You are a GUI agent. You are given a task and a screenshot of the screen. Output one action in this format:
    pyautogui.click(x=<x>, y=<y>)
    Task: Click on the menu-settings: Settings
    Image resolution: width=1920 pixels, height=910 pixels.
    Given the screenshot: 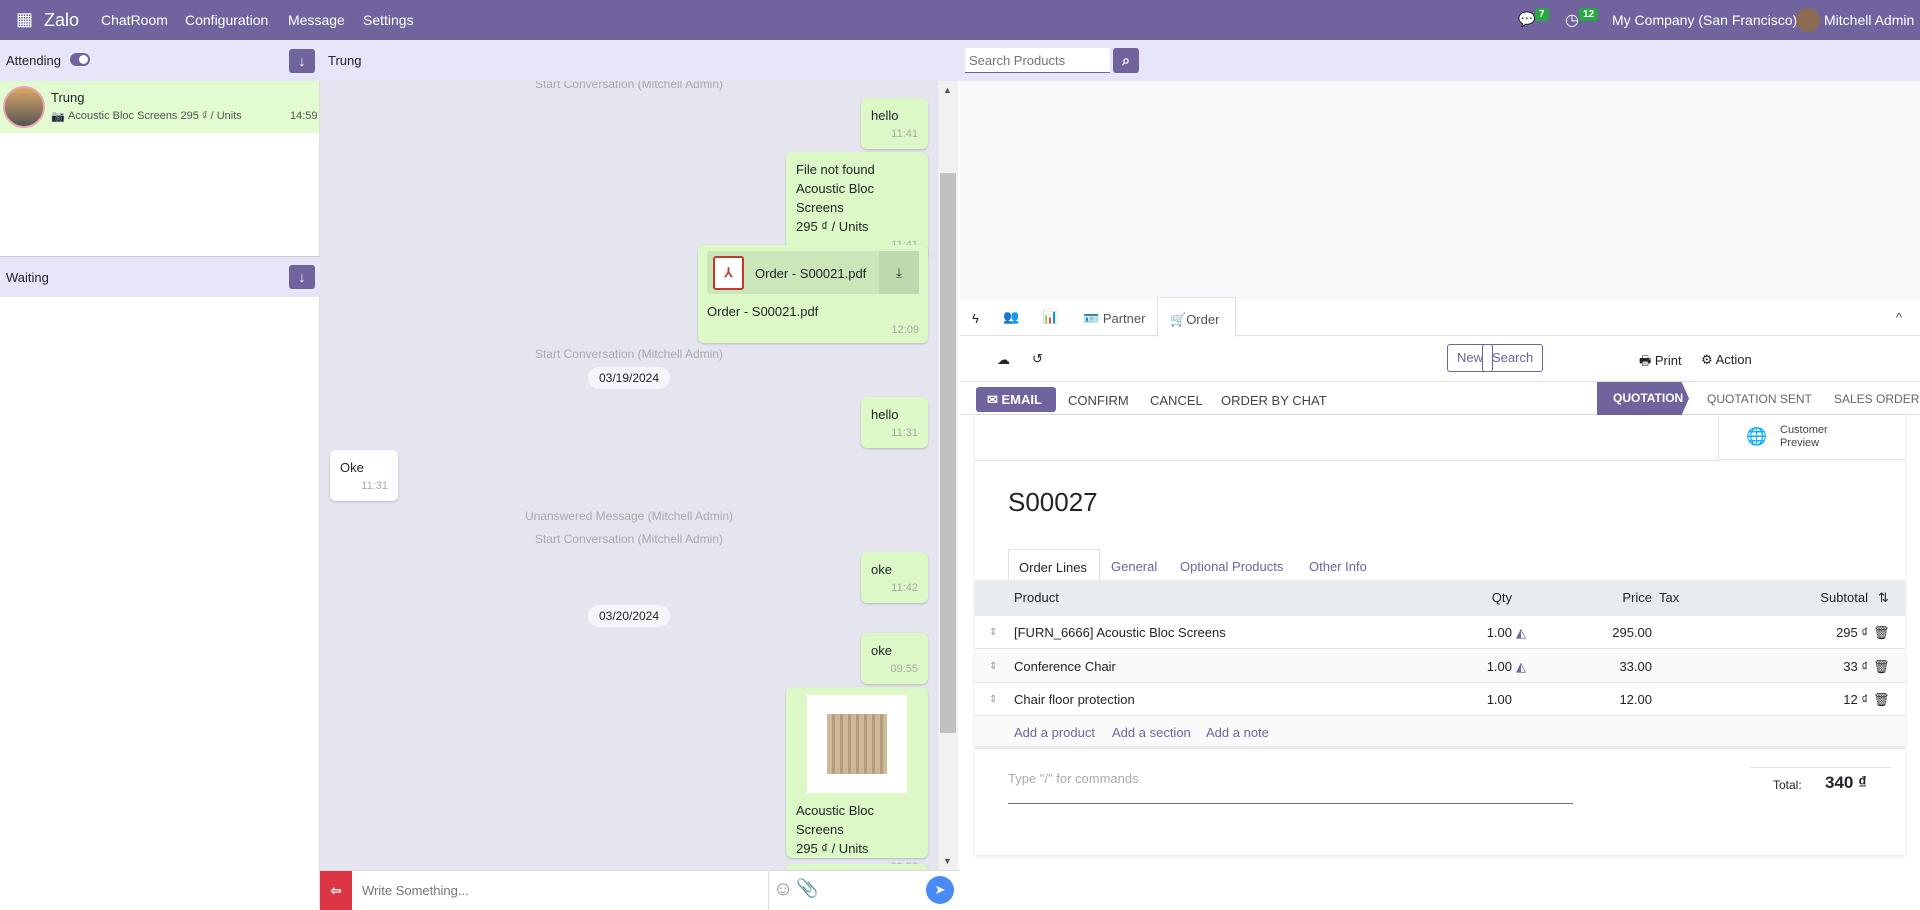 What is the action you would take?
    pyautogui.click(x=388, y=20)
    